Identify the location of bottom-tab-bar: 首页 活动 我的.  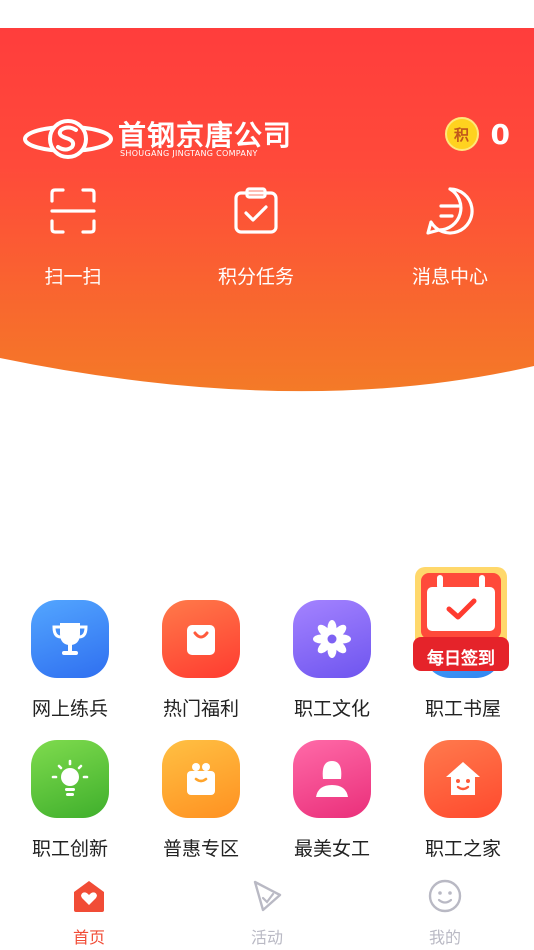
(267, 911).